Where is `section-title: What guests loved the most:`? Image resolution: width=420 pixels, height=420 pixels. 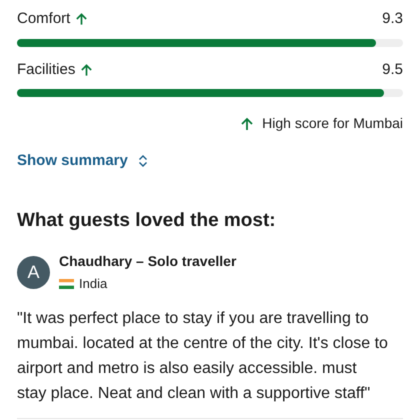
section-title: What guests loved the most: is located at coordinates (147, 220).